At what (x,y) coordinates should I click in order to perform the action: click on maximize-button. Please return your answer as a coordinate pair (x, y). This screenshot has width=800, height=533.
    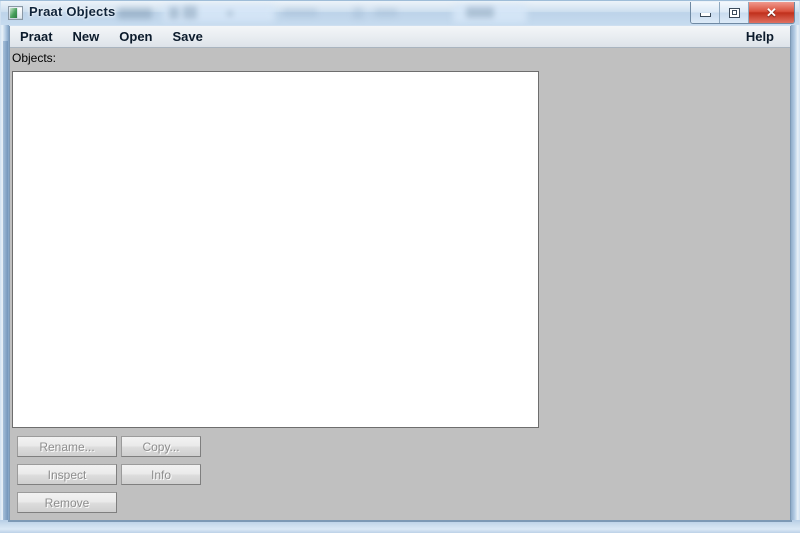
    Looking at the image, I should click on (734, 12).